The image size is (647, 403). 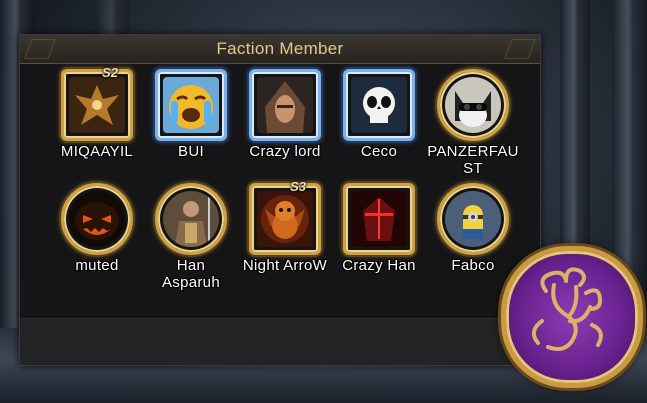 I want to click on hooded-assassin-icon, so click(x=285, y=105).